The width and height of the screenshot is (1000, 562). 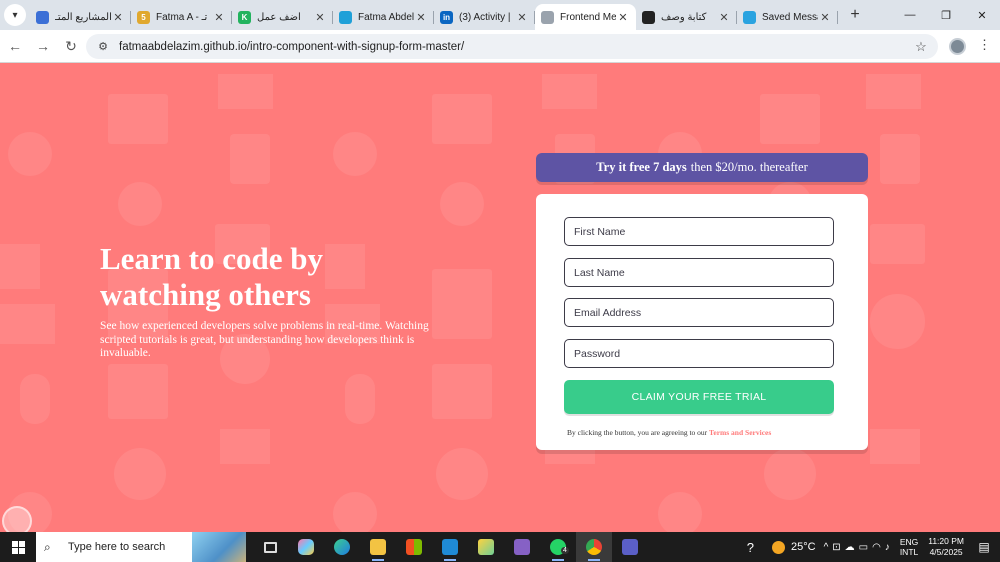 I want to click on reload-button: ↻, so click(x=71, y=46).